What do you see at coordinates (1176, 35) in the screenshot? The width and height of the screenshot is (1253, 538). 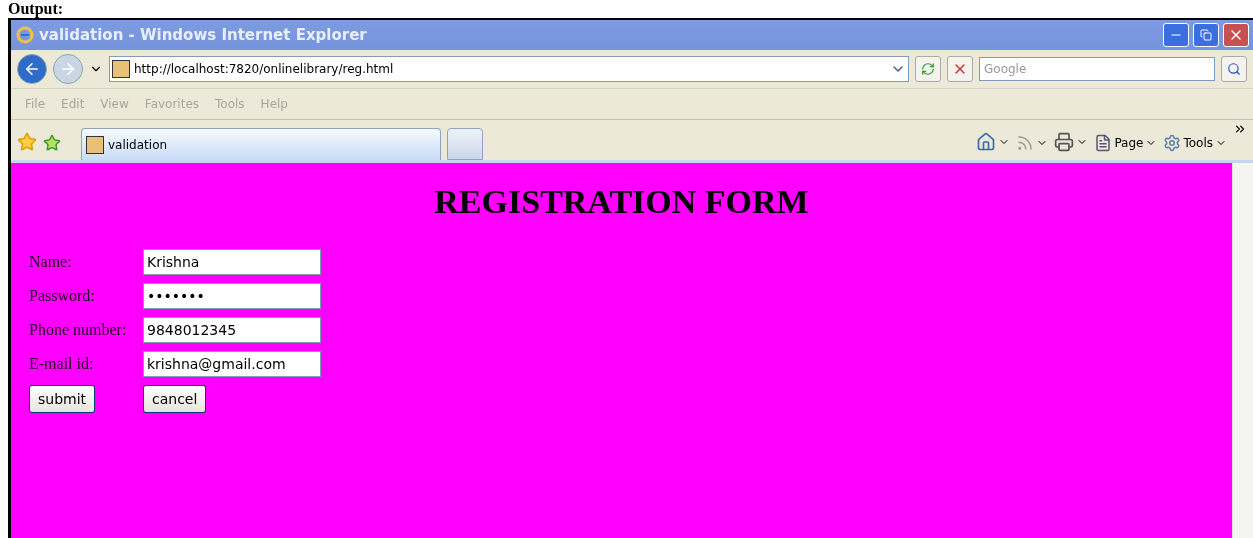 I see `minimize-button` at bounding box center [1176, 35].